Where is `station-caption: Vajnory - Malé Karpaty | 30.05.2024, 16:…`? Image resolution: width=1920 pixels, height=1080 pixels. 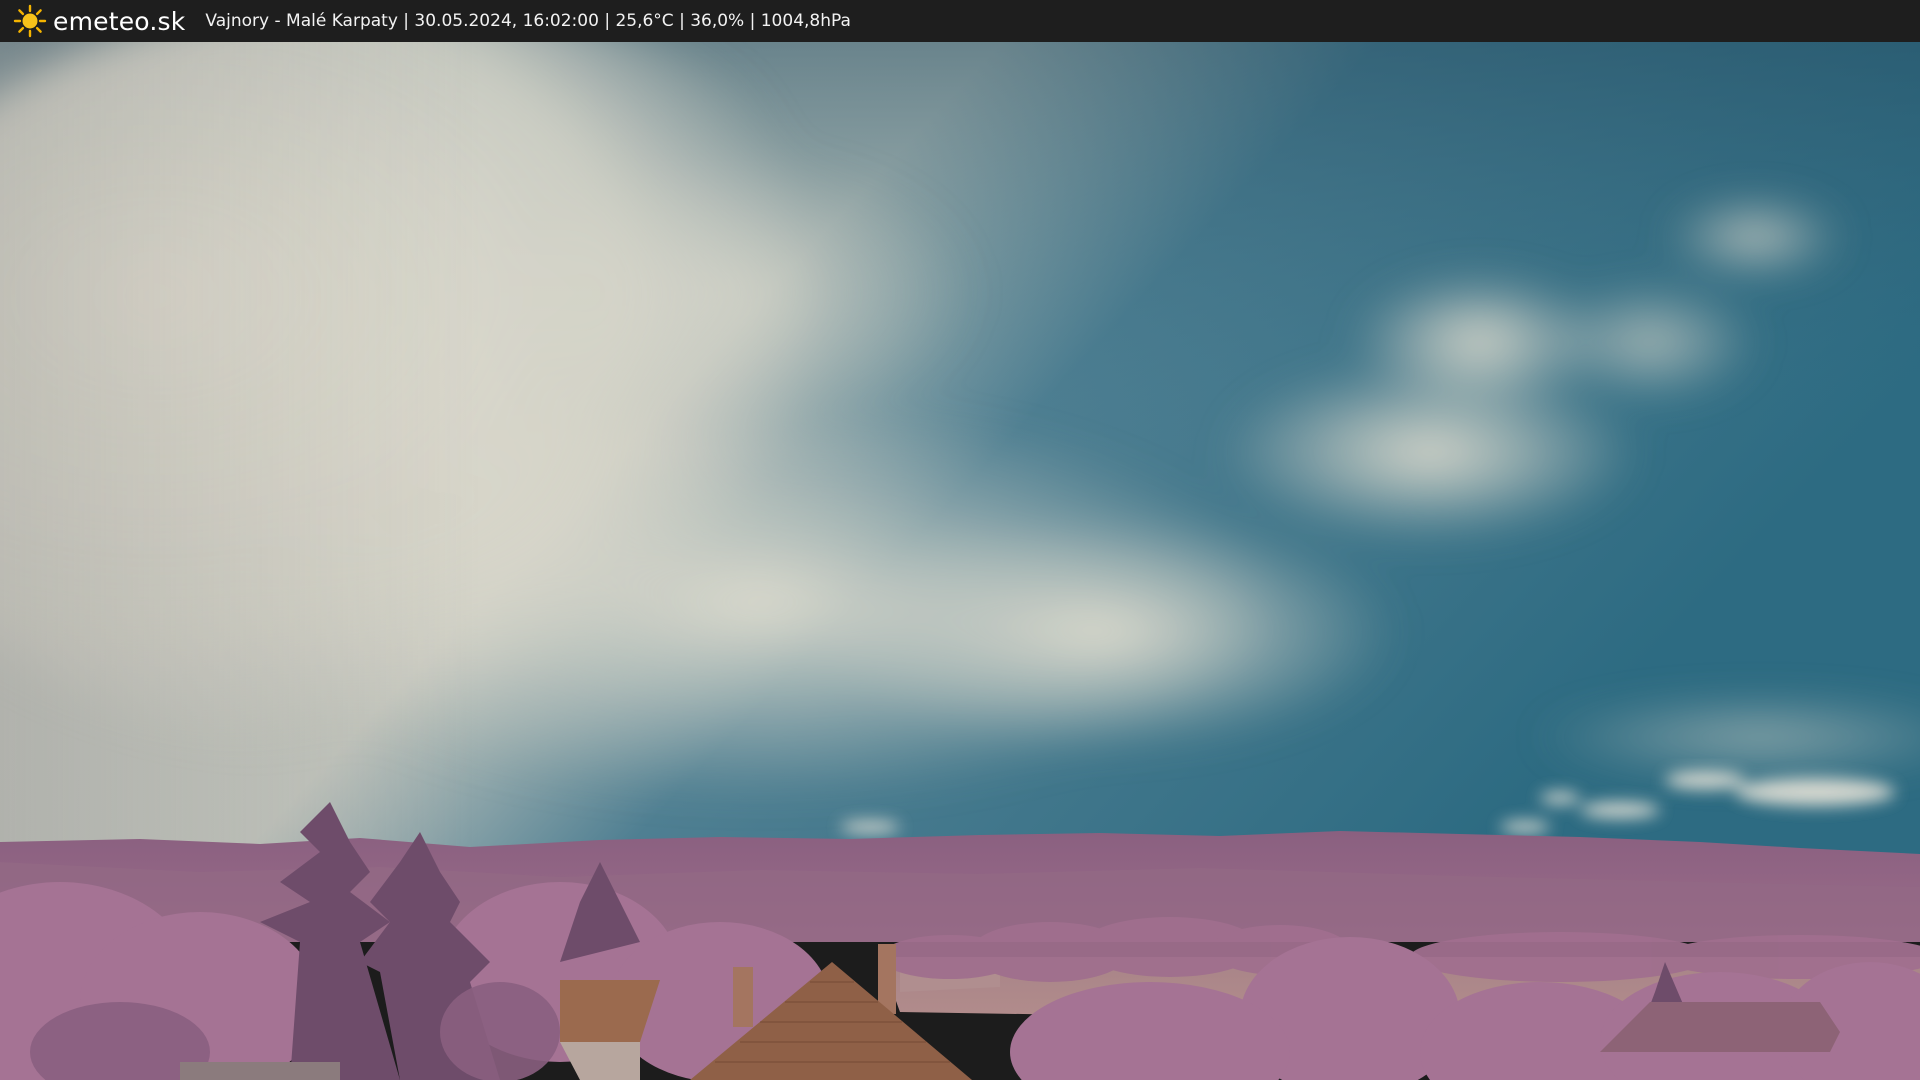
station-caption: Vajnory - Malé Karpaty | 30.05.2024, 16:… is located at coordinates (528, 21).